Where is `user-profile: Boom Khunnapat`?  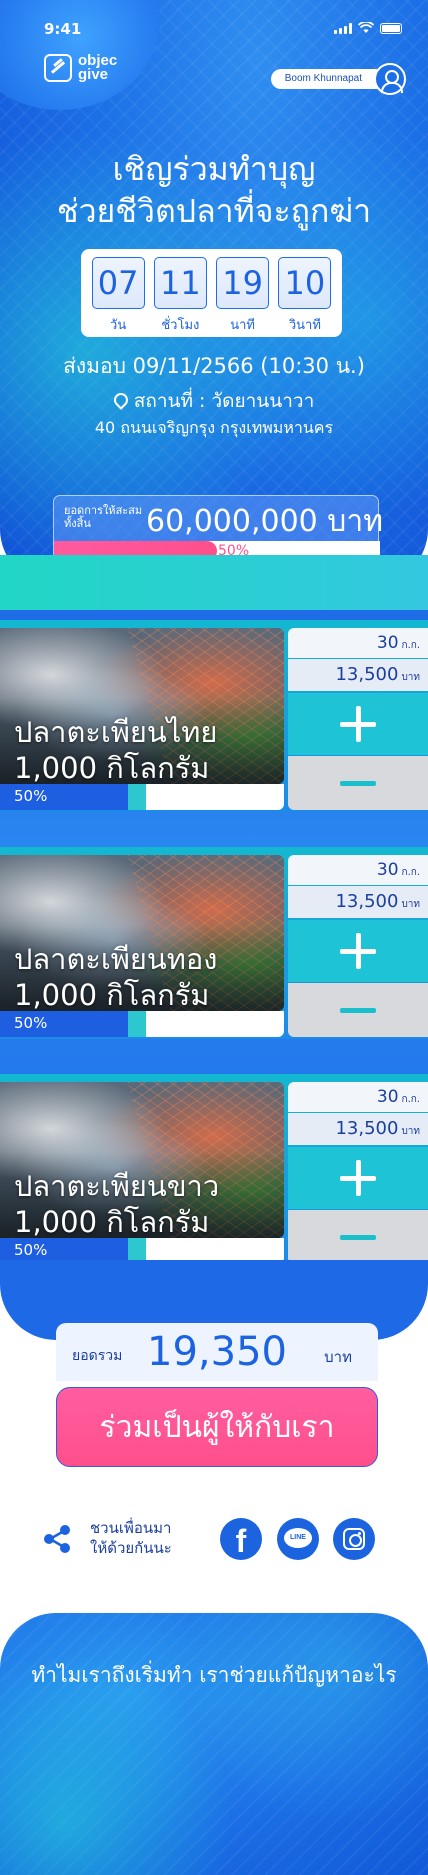 user-profile: Boom Khunnapat is located at coordinates (338, 79).